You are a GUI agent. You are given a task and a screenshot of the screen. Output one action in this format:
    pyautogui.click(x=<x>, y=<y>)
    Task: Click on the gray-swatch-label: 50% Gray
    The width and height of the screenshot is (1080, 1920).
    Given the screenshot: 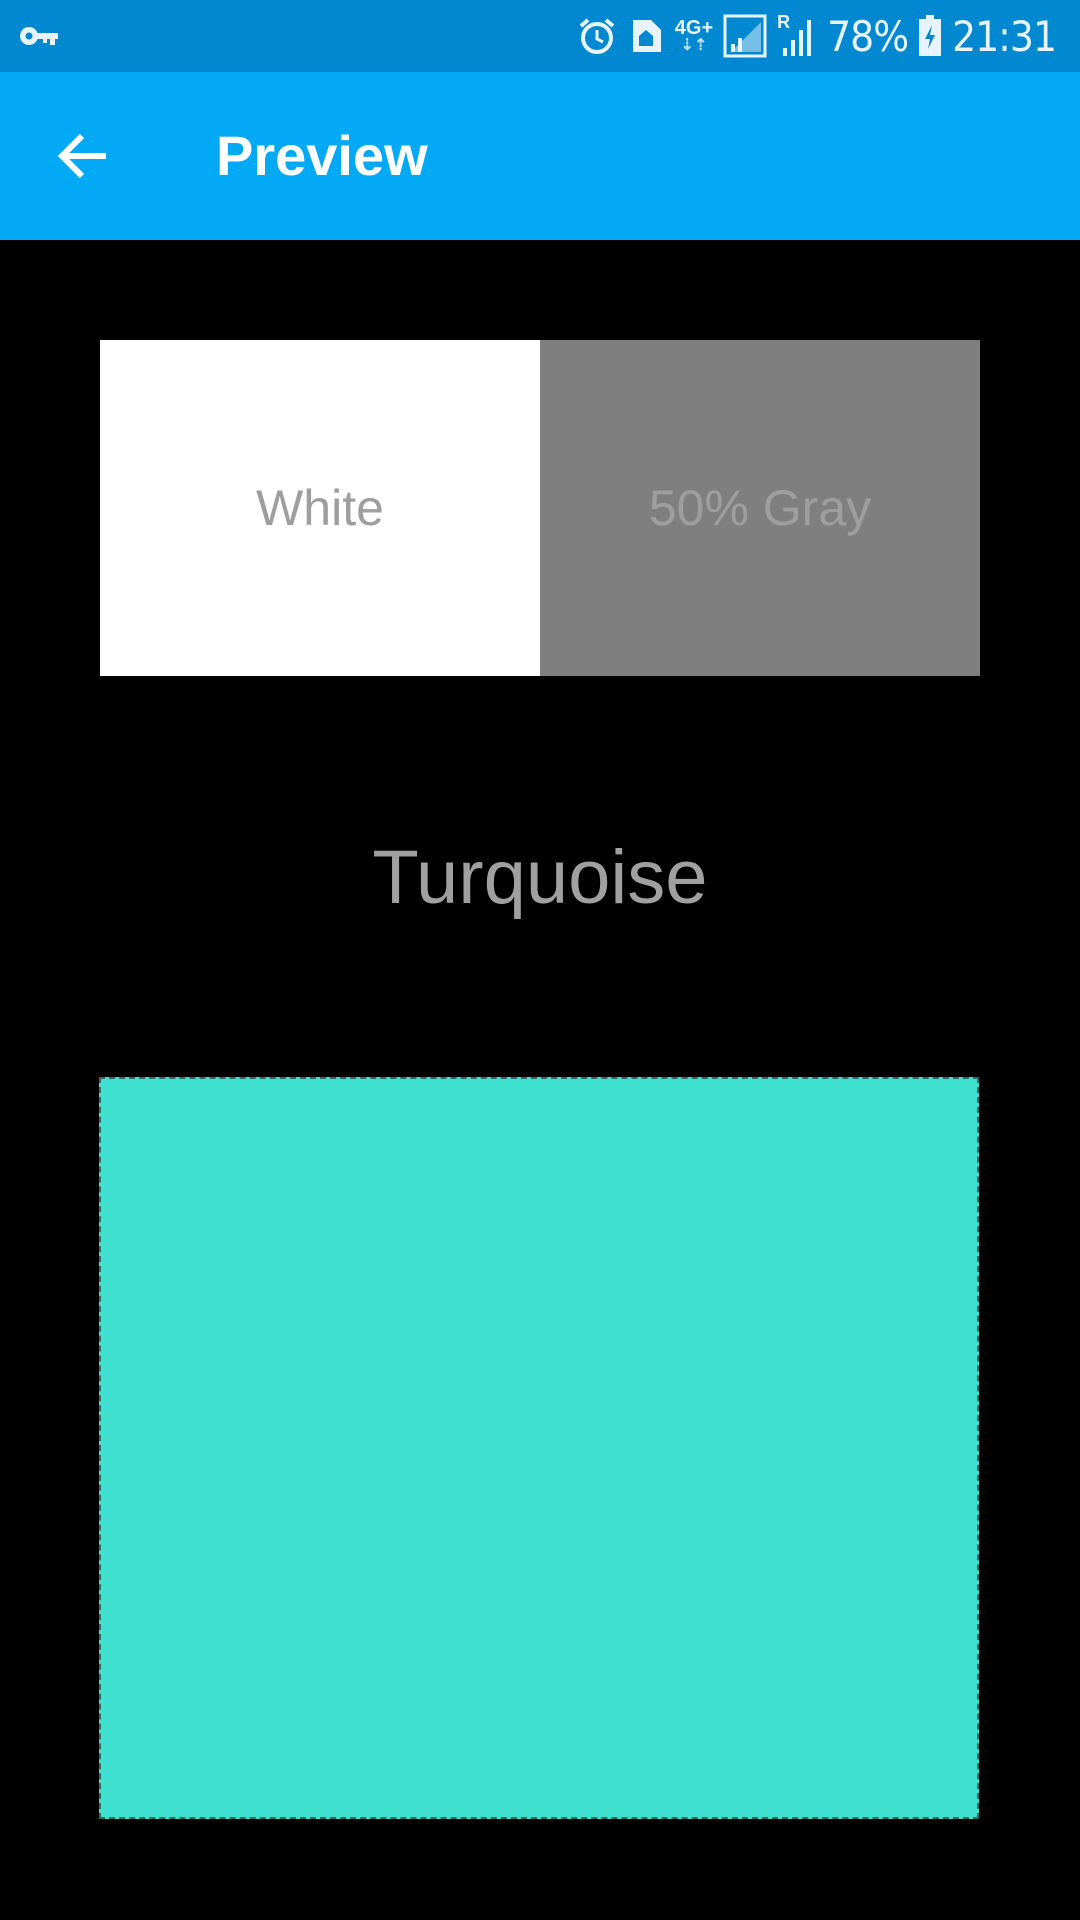 What is the action you would take?
    pyautogui.click(x=760, y=508)
    